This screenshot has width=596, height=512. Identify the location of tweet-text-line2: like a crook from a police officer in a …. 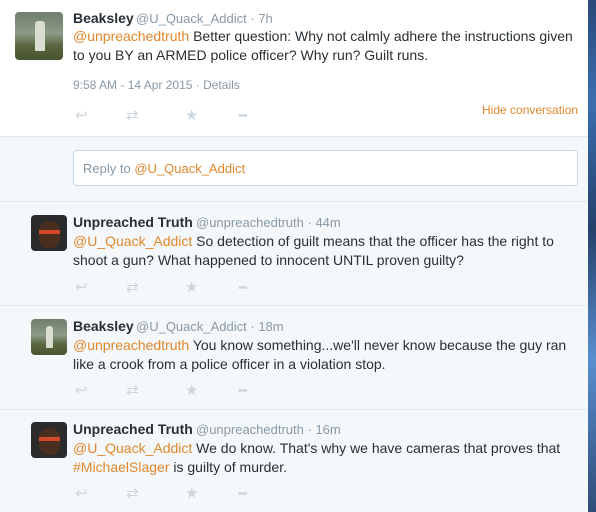
(229, 364).